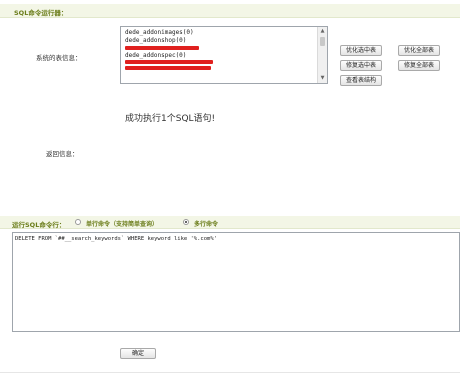 The height and width of the screenshot is (382, 460). Describe the element at coordinates (78, 222) in the screenshot. I see `radio-single-line` at that location.